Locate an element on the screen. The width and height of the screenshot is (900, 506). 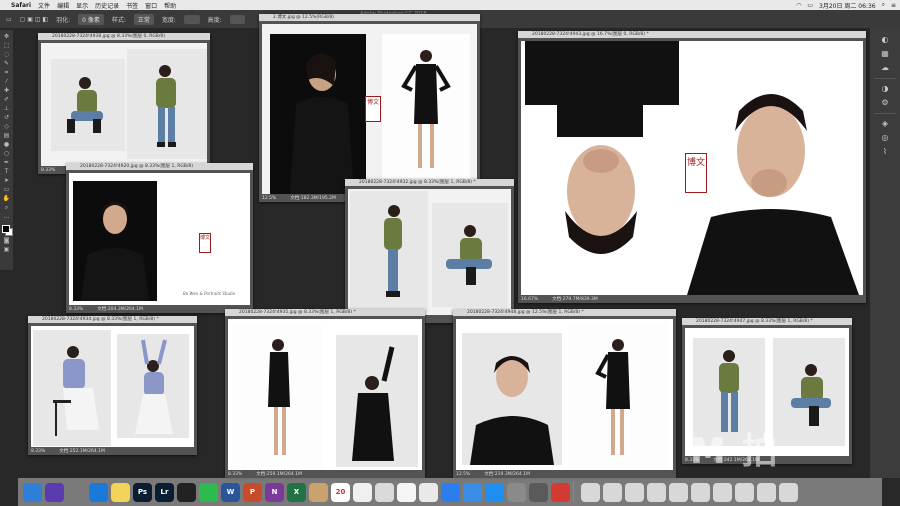
document-canvas: 博文 is located at coordinates (369, 109).